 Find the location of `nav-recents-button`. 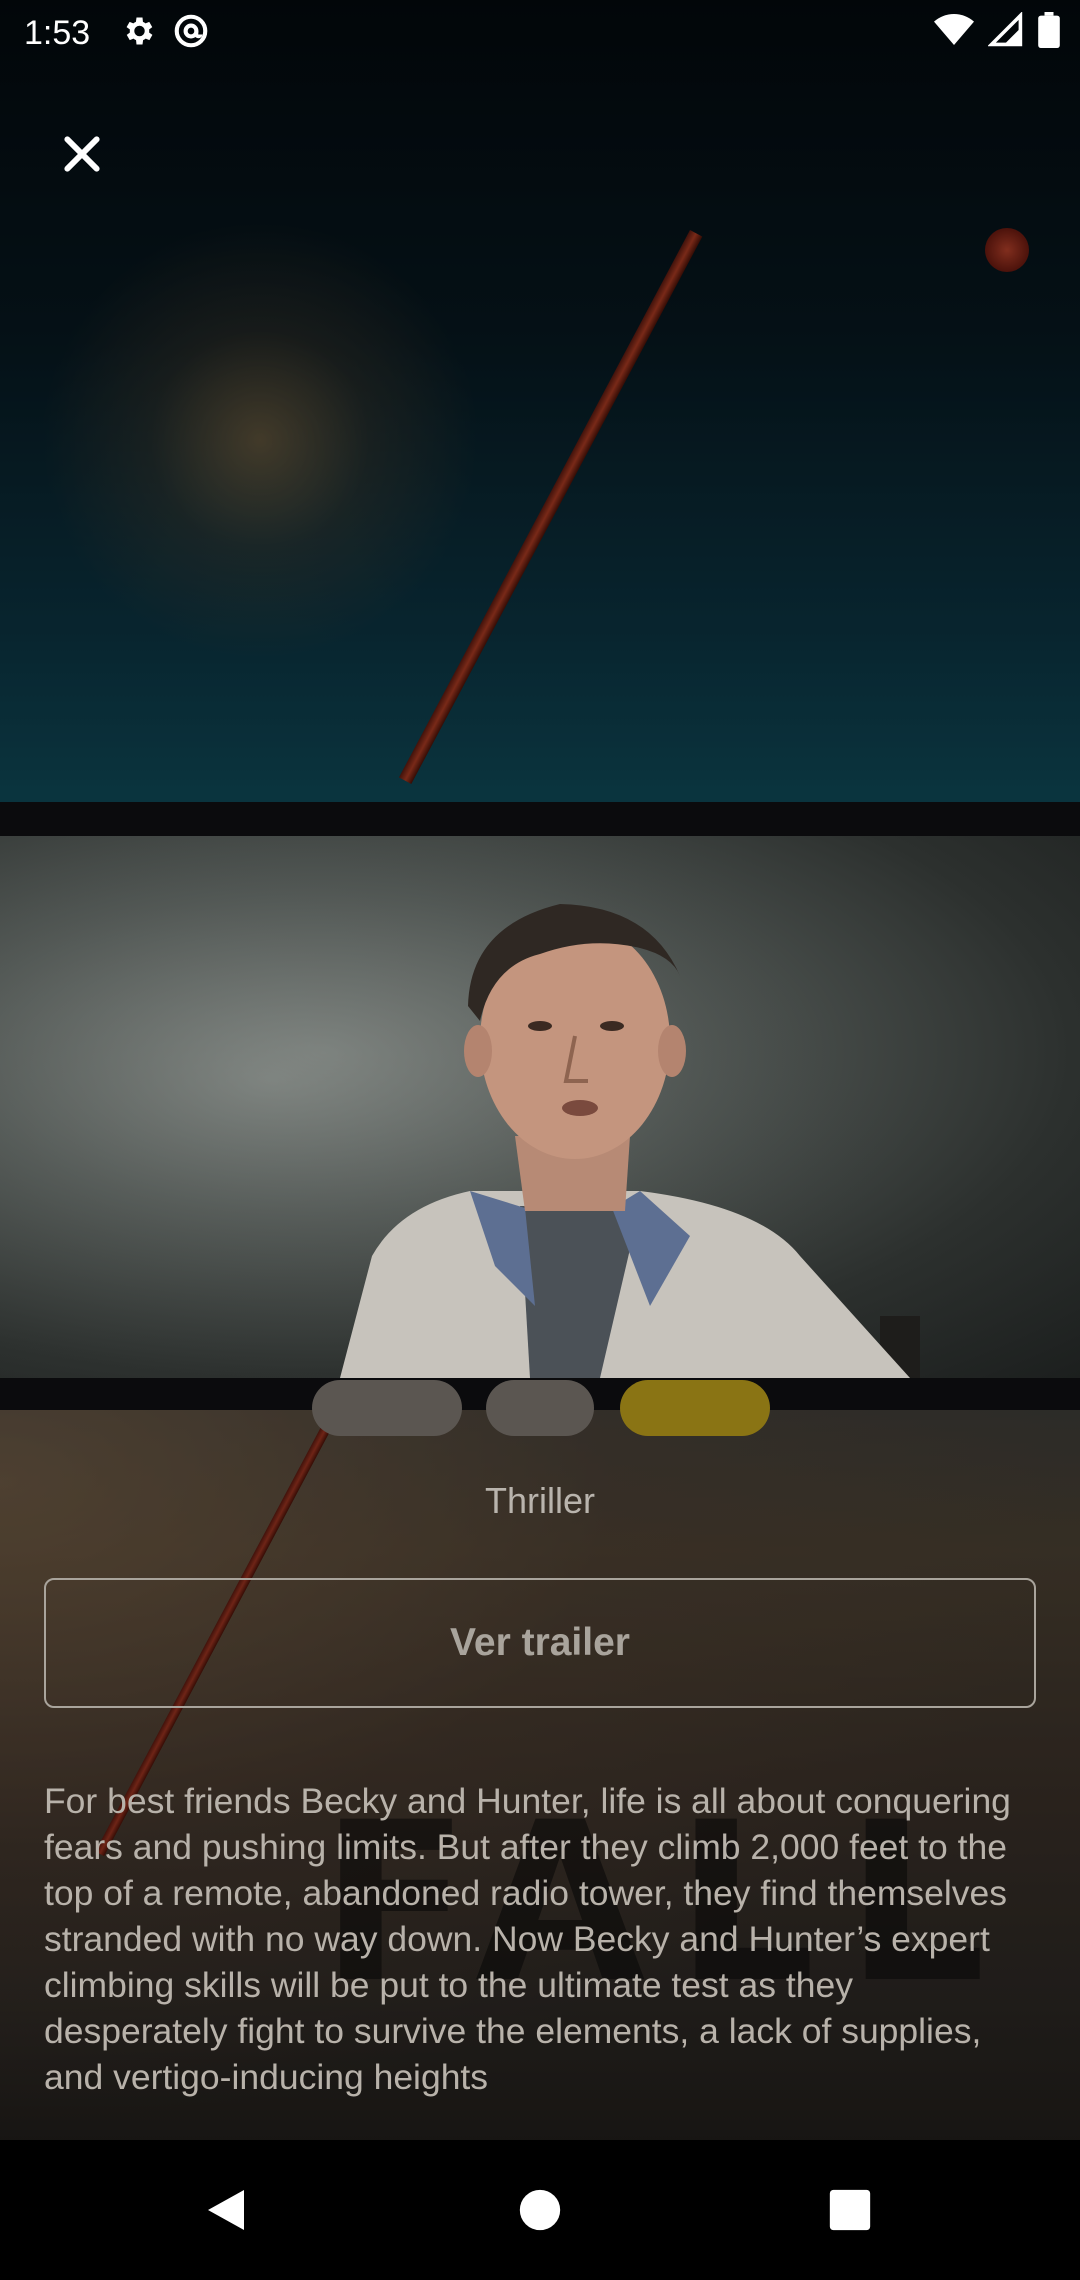

nav-recents-button is located at coordinates (850, 2210).